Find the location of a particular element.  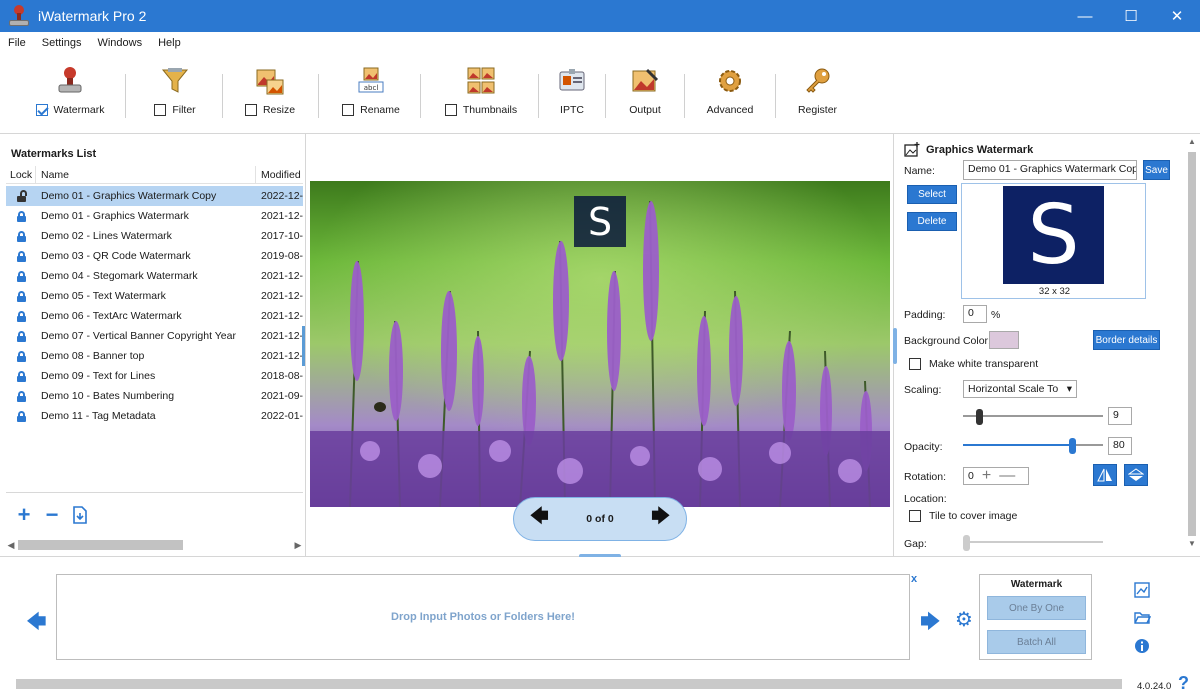

unlock-icon is located at coordinates (21, 195).